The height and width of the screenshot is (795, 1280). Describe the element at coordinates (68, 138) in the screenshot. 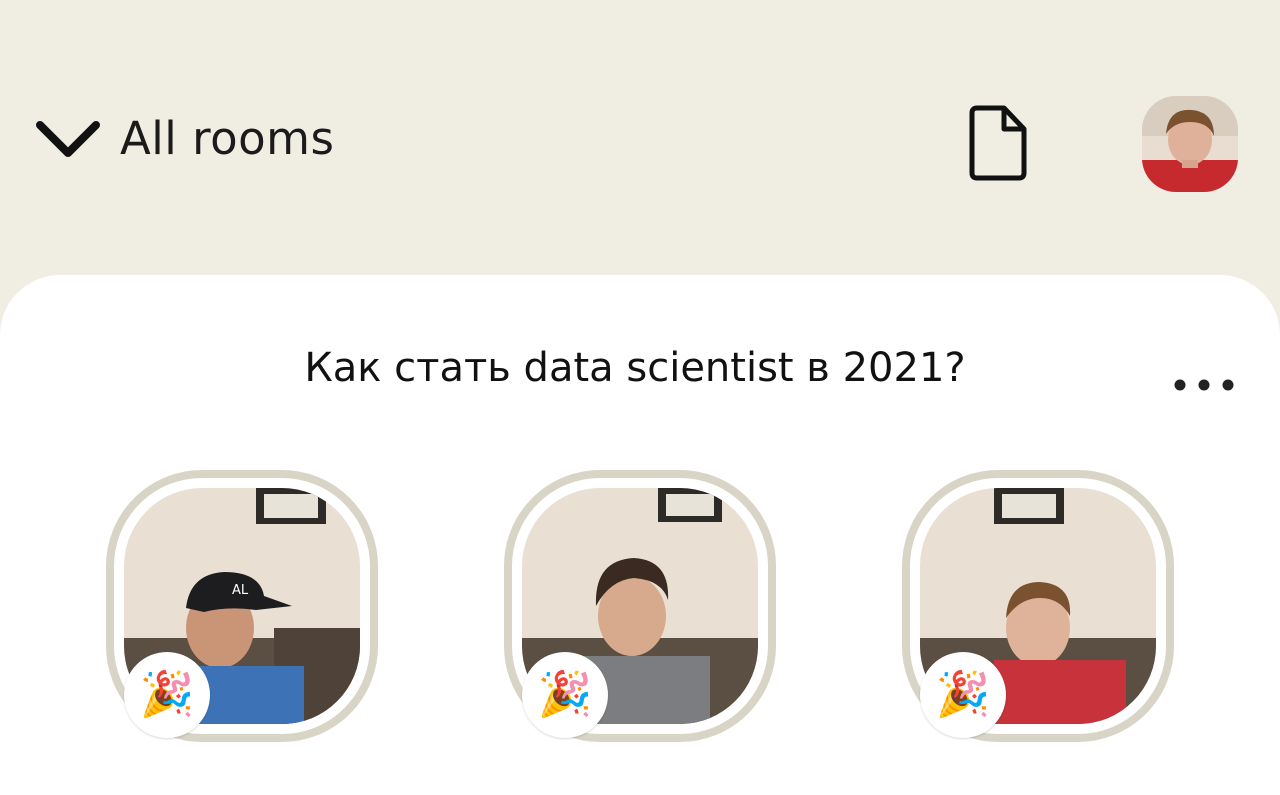

I see `chevron-down-icon` at that location.